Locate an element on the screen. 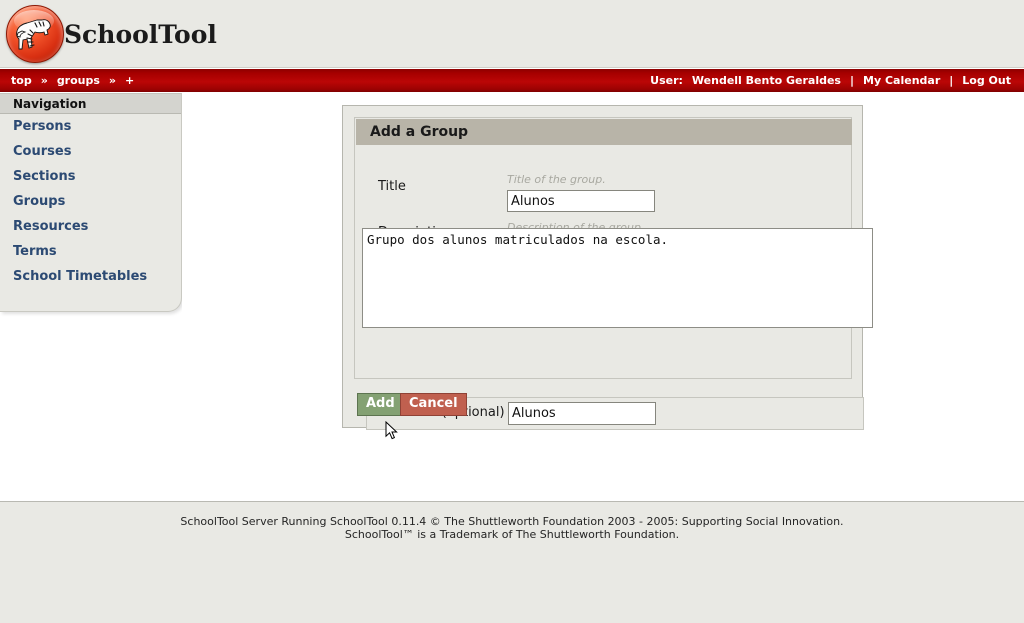  log-out-link: Log Out is located at coordinates (986, 80).